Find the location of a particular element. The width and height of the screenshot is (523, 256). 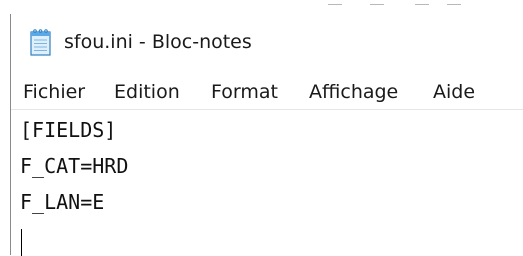

text-line: F_CAT=HRD is located at coordinates (74, 166).